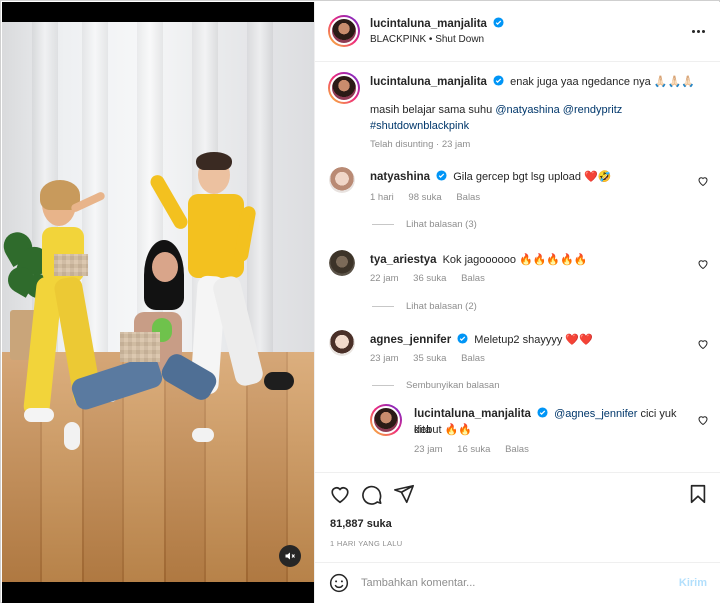 The height and width of the screenshot is (603, 720). Describe the element at coordinates (527, 110) in the screenshot. I see `mention-natyashina: @natyashina` at that location.